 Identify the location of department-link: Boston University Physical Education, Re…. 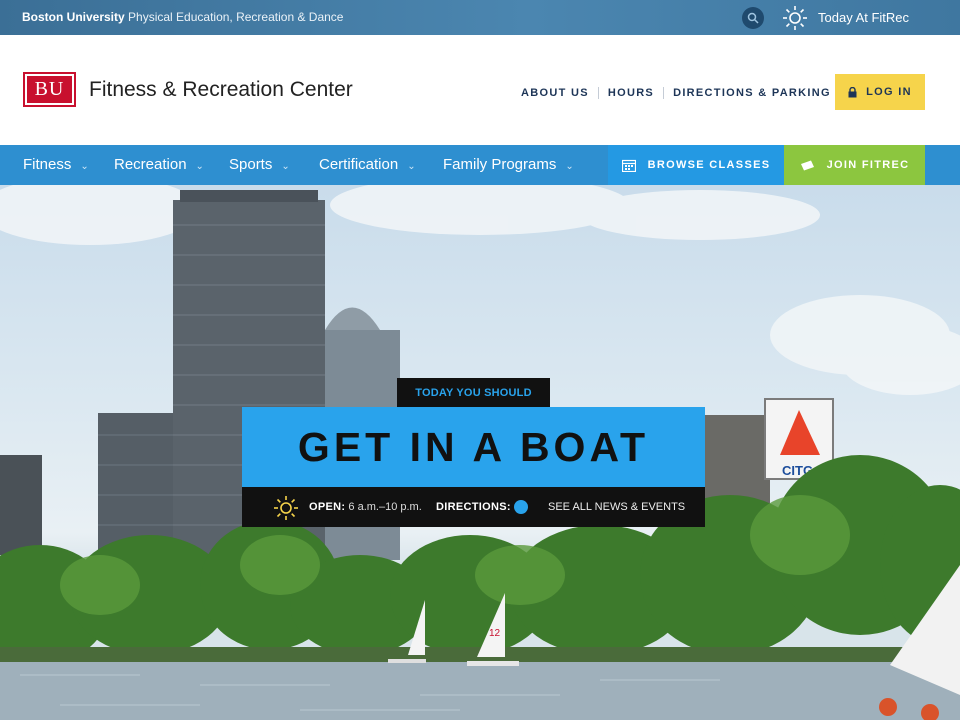
(182, 17).